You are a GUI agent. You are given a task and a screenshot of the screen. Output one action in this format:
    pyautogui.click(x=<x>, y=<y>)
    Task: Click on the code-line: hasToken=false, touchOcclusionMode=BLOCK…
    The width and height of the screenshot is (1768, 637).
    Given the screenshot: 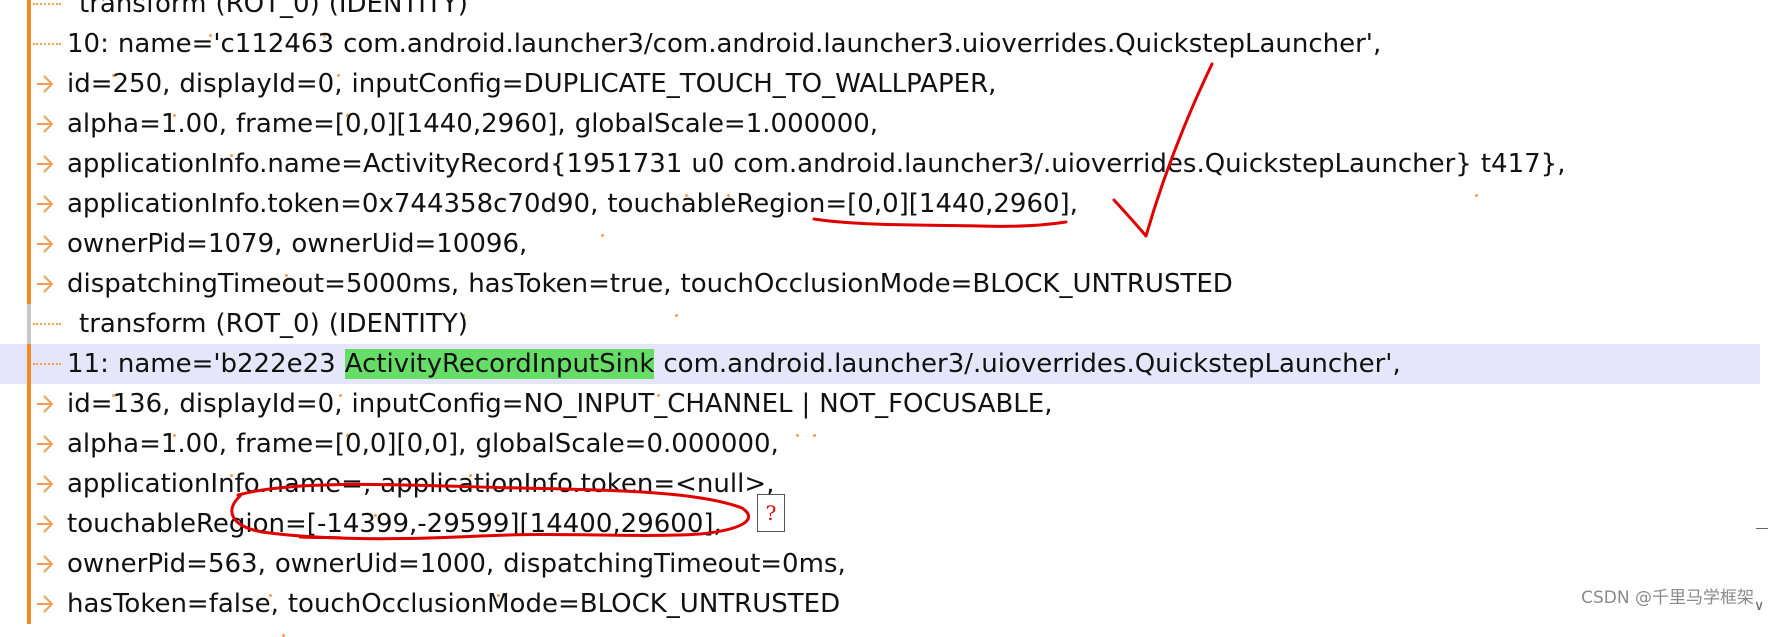 What is the action you would take?
    pyautogui.click(x=880, y=610)
    